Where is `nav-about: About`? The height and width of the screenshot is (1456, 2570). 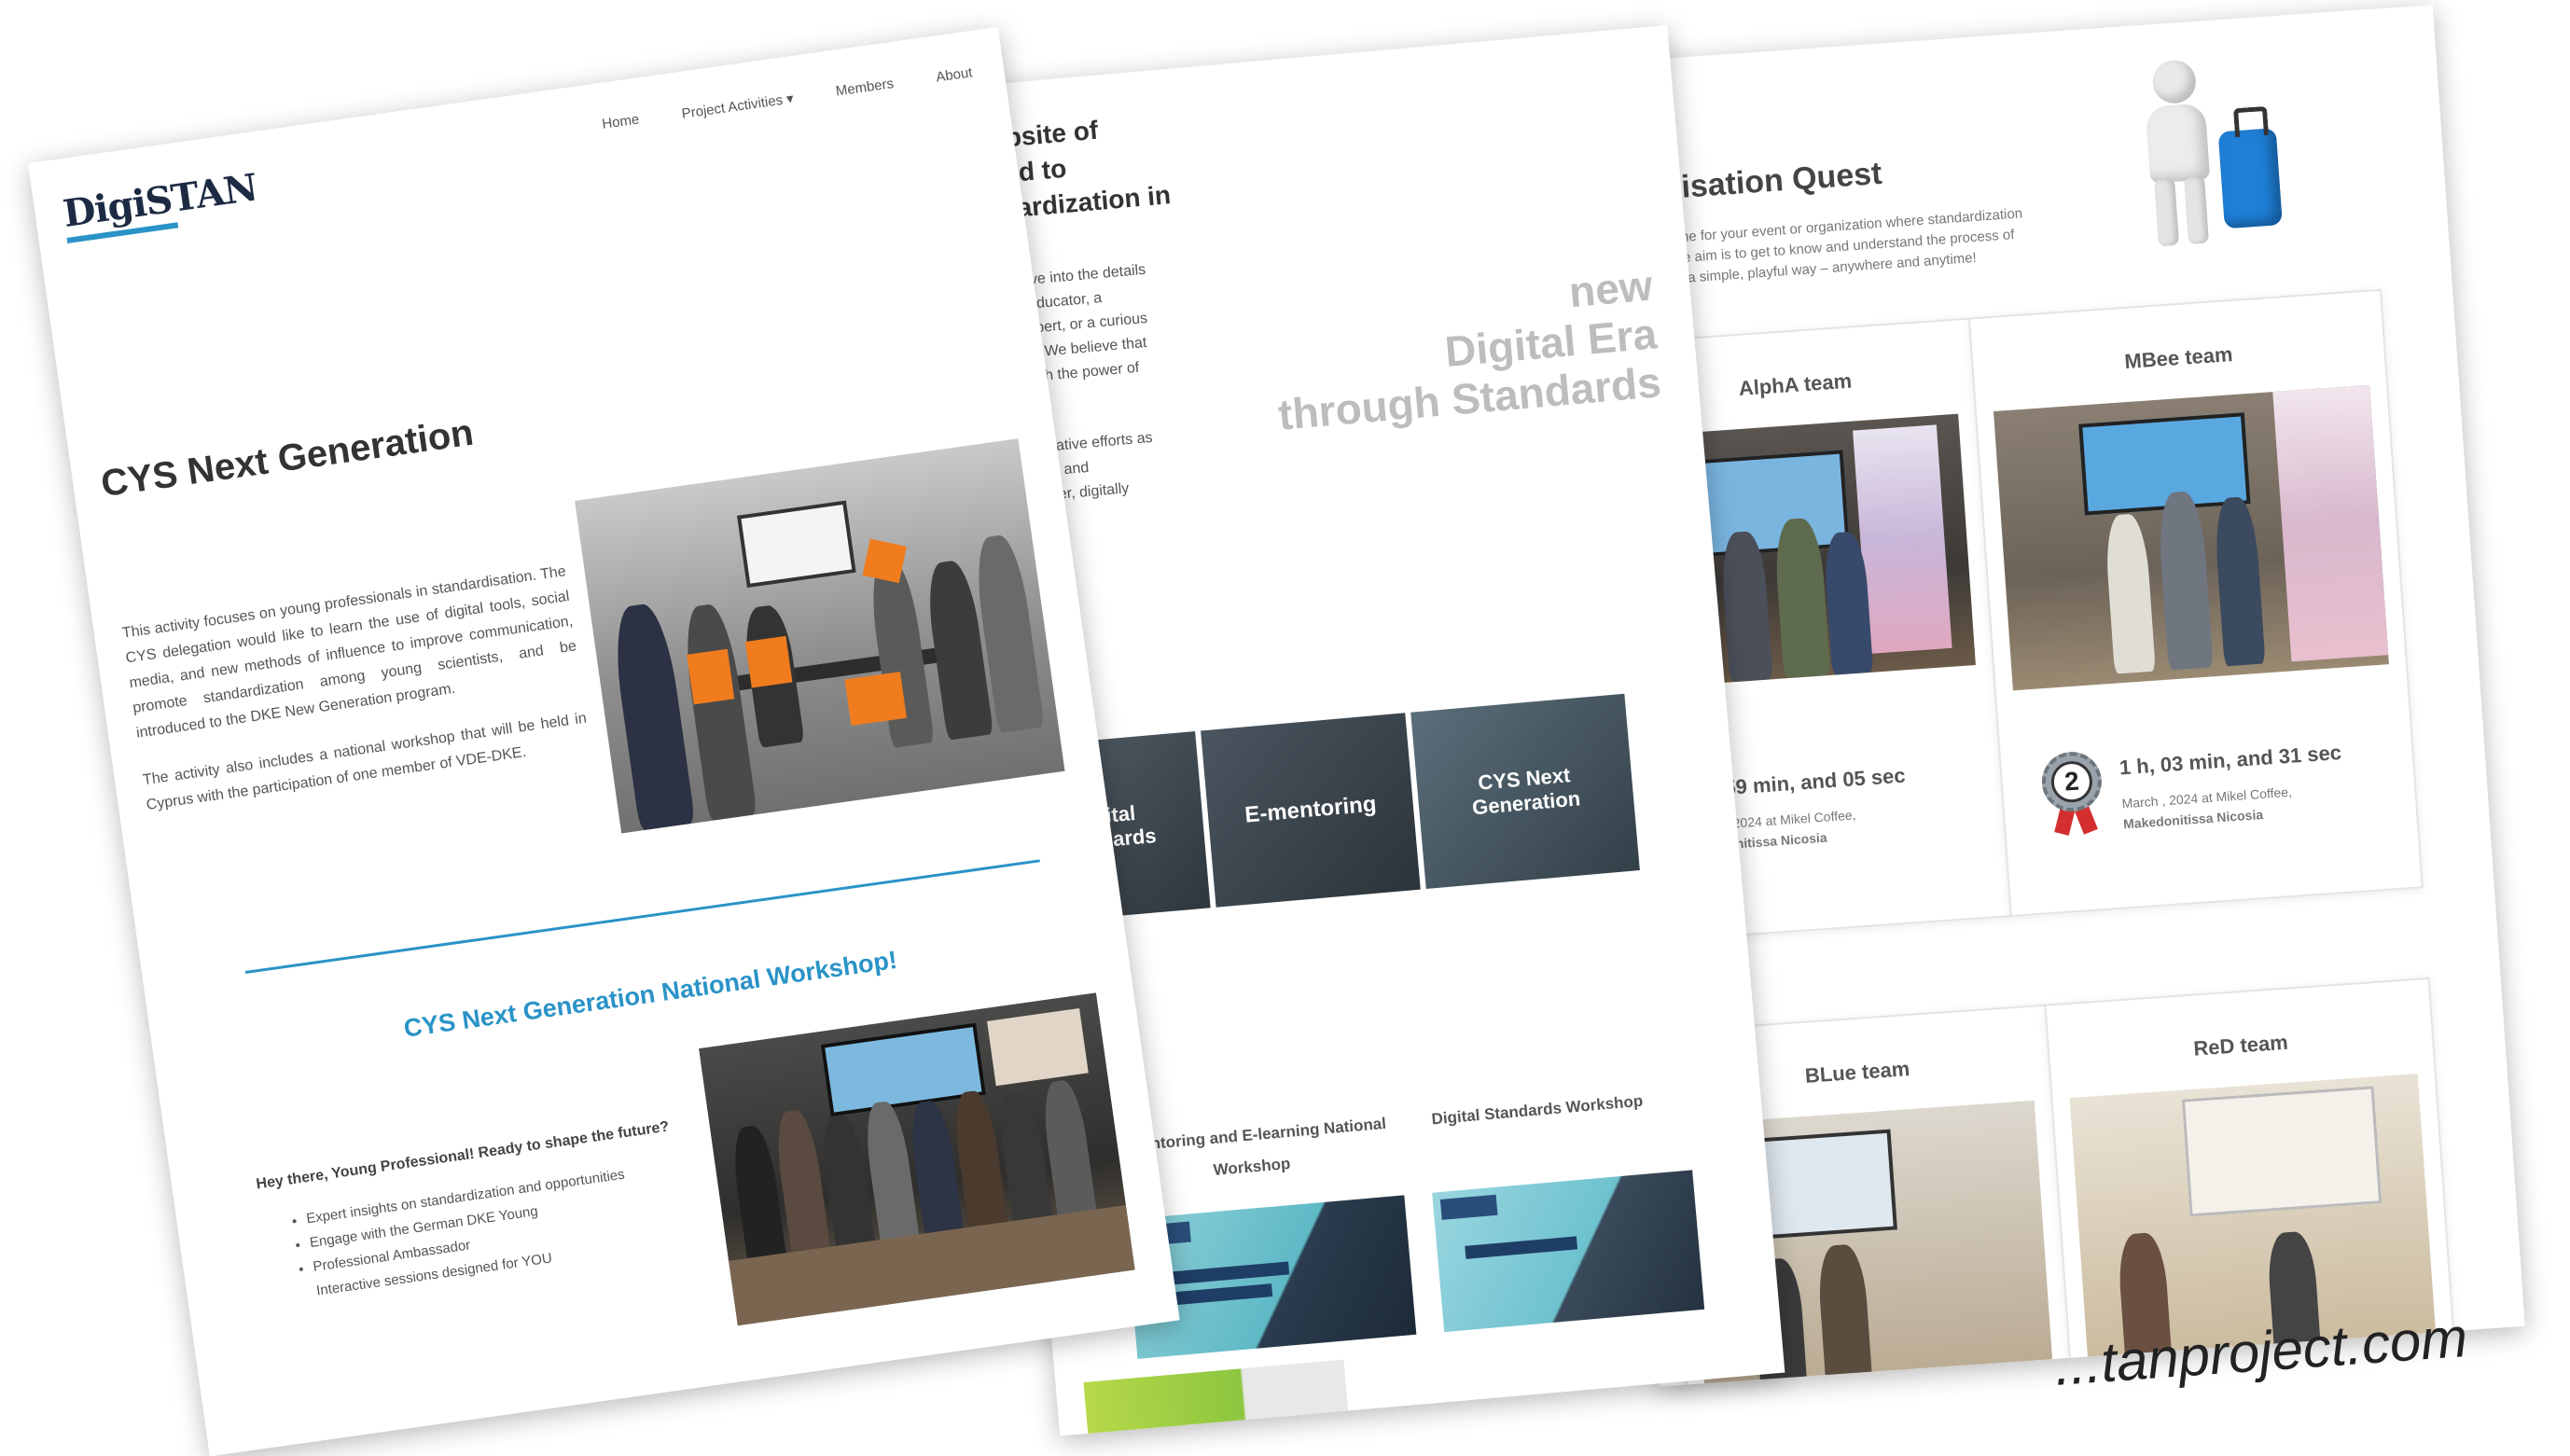
nav-about: About is located at coordinates (954, 75).